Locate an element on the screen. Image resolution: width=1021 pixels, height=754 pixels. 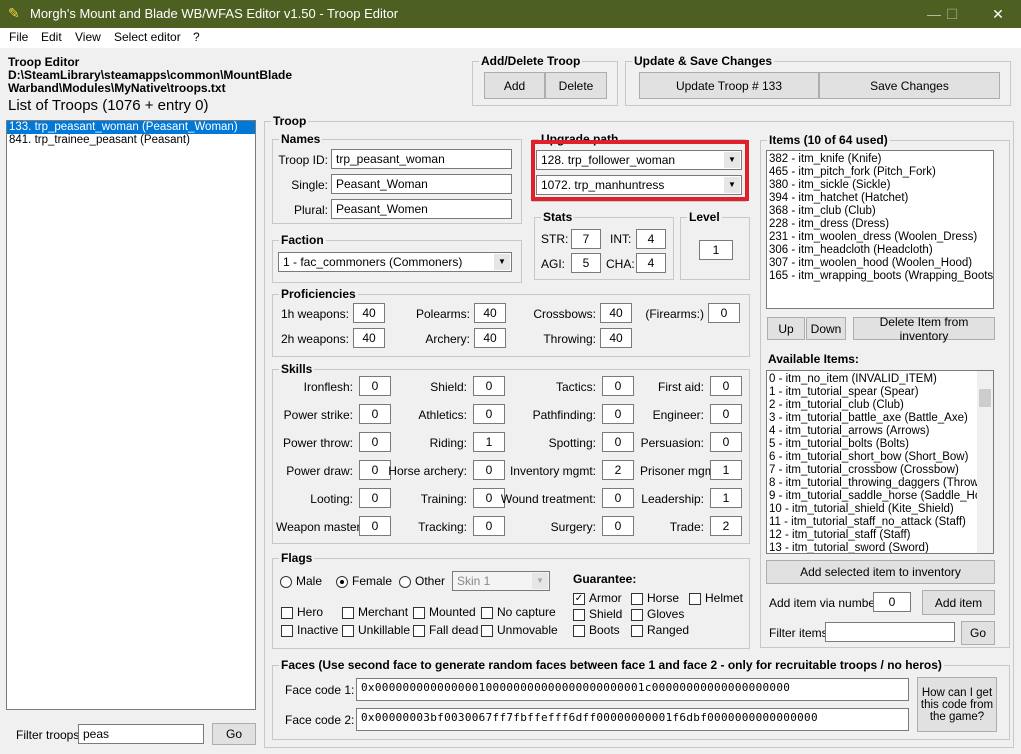
flag-checkbox: Fall dead is located at coordinates (445, 630).